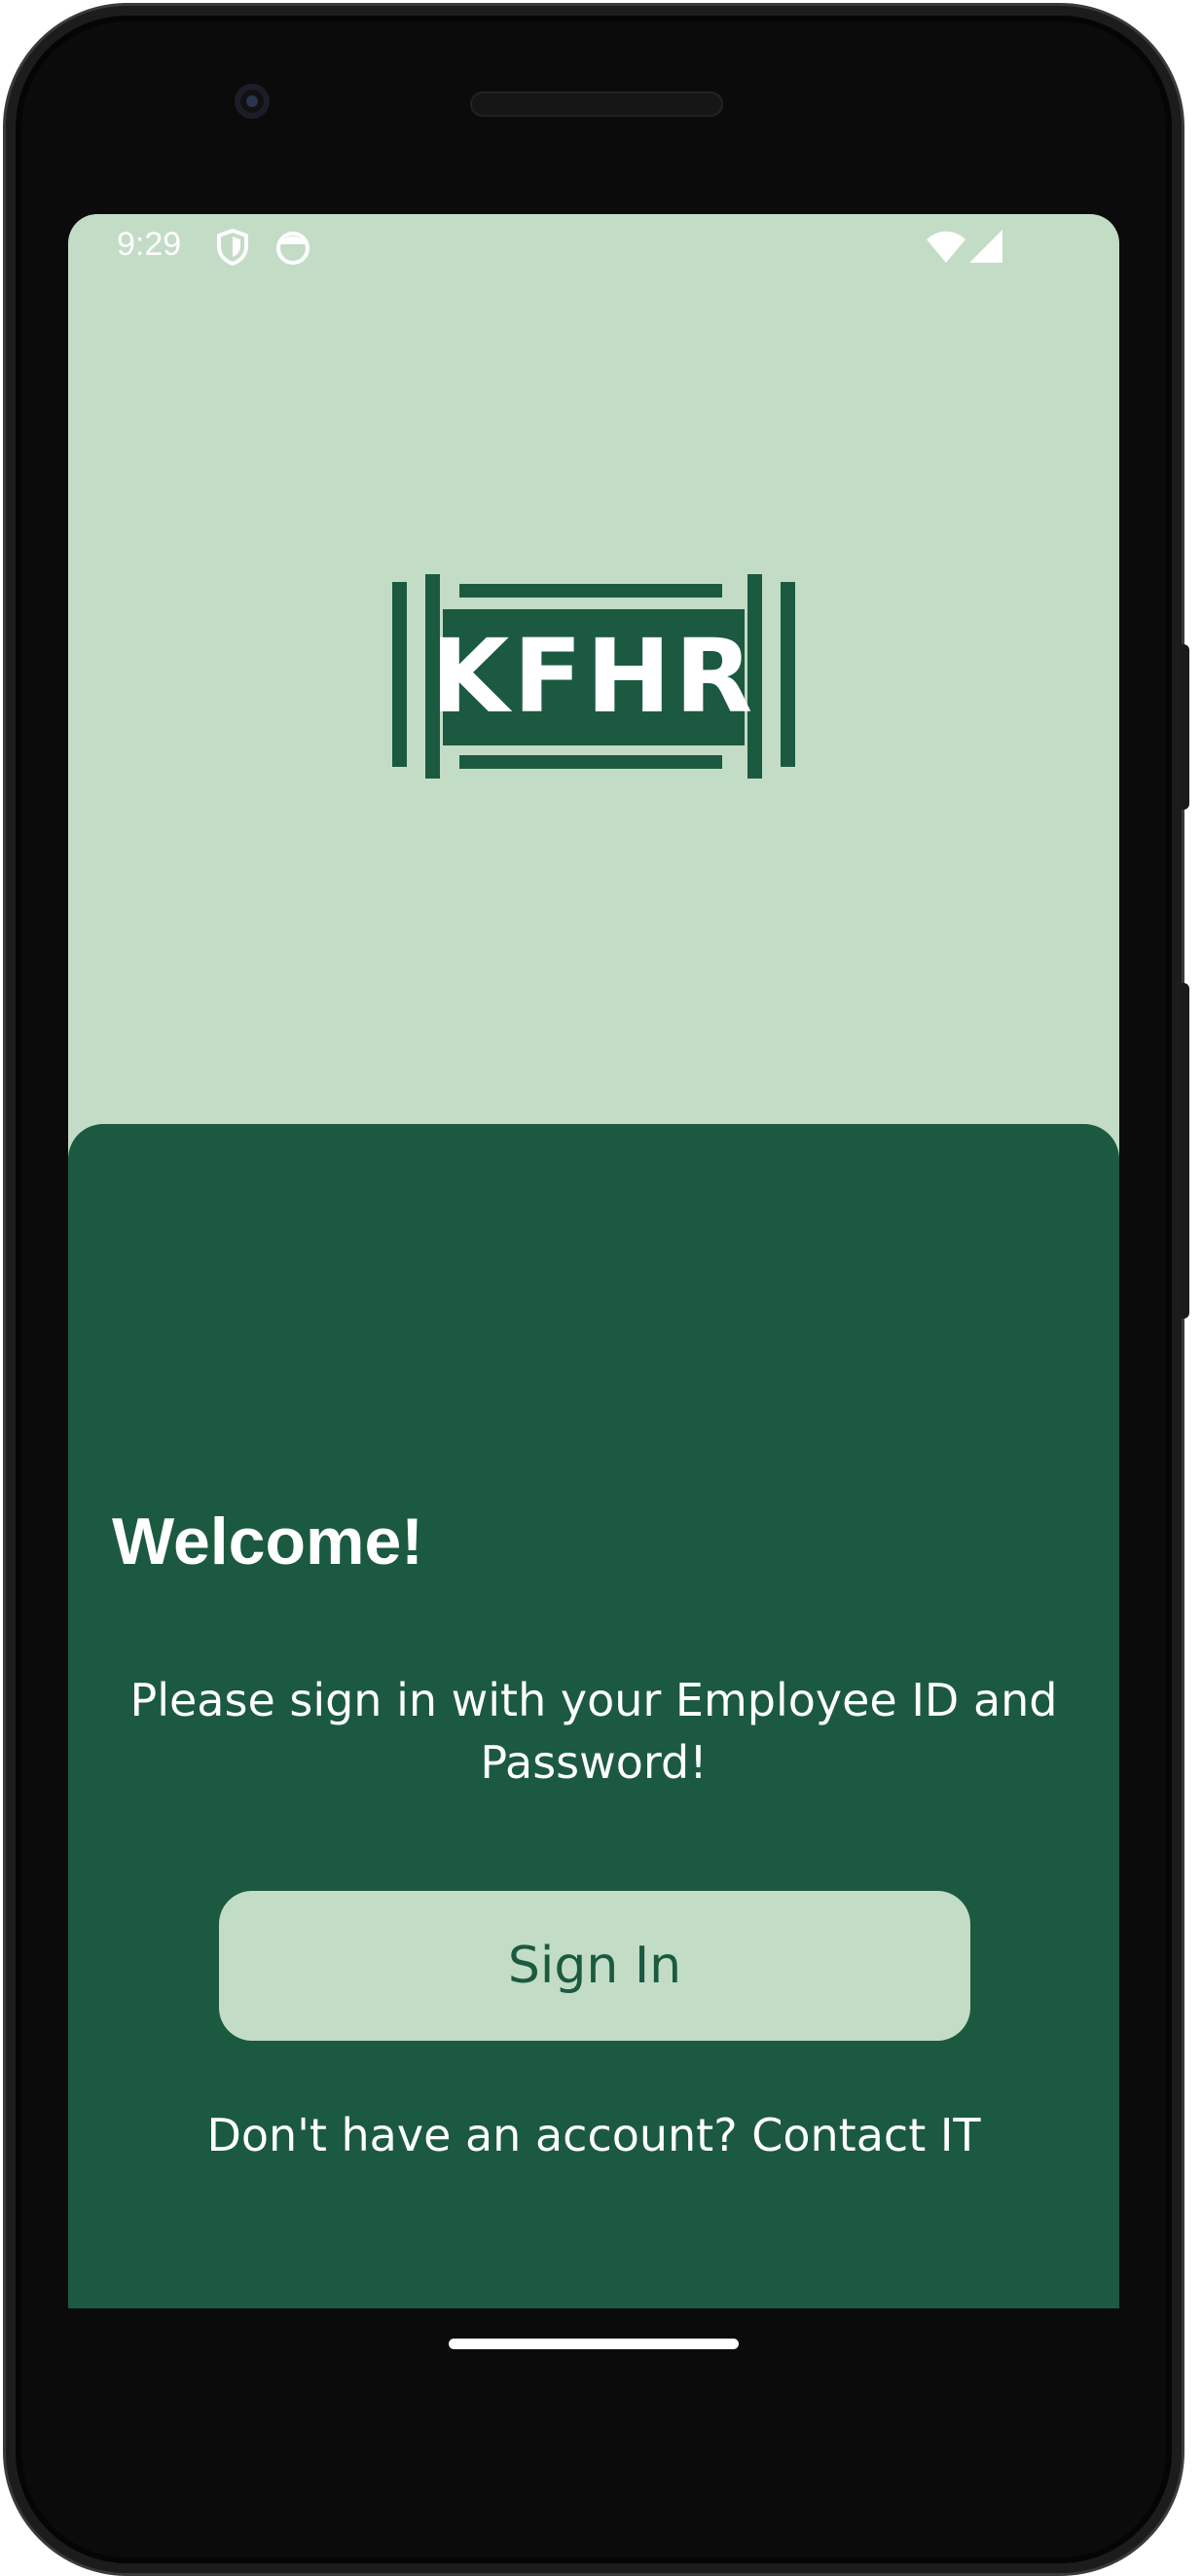 This screenshot has width=1202, height=2576. What do you see at coordinates (149, 244) in the screenshot?
I see `status-time: 9:29` at bounding box center [149, 244].